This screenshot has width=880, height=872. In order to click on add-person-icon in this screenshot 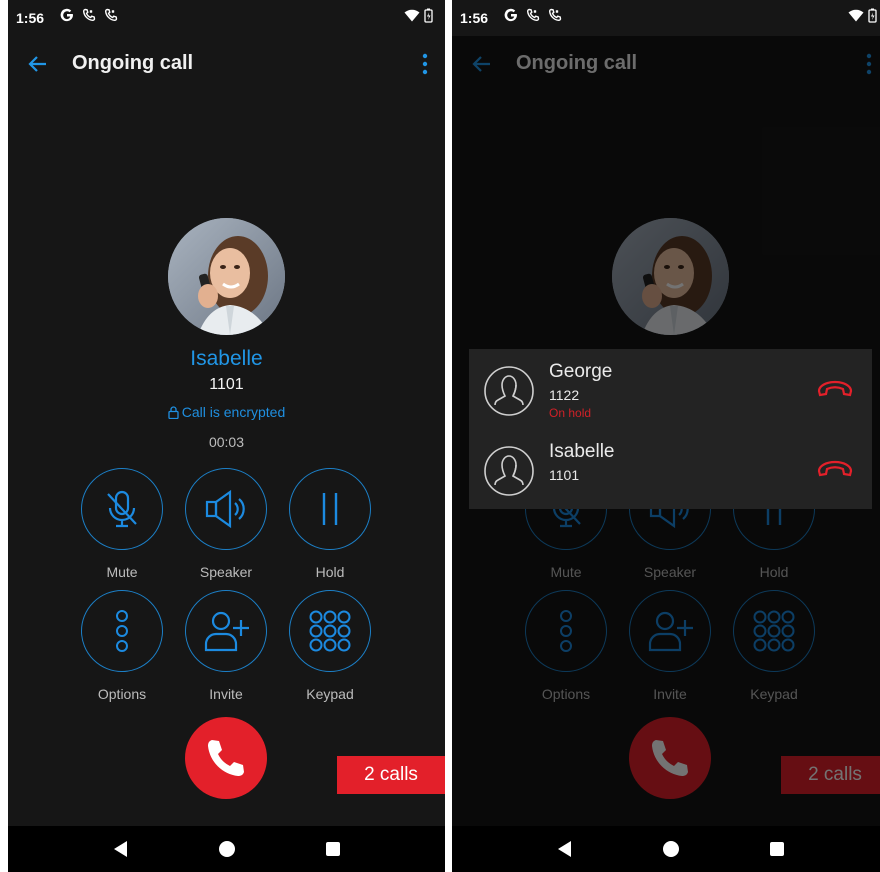, I will do `click(226, 631)`.